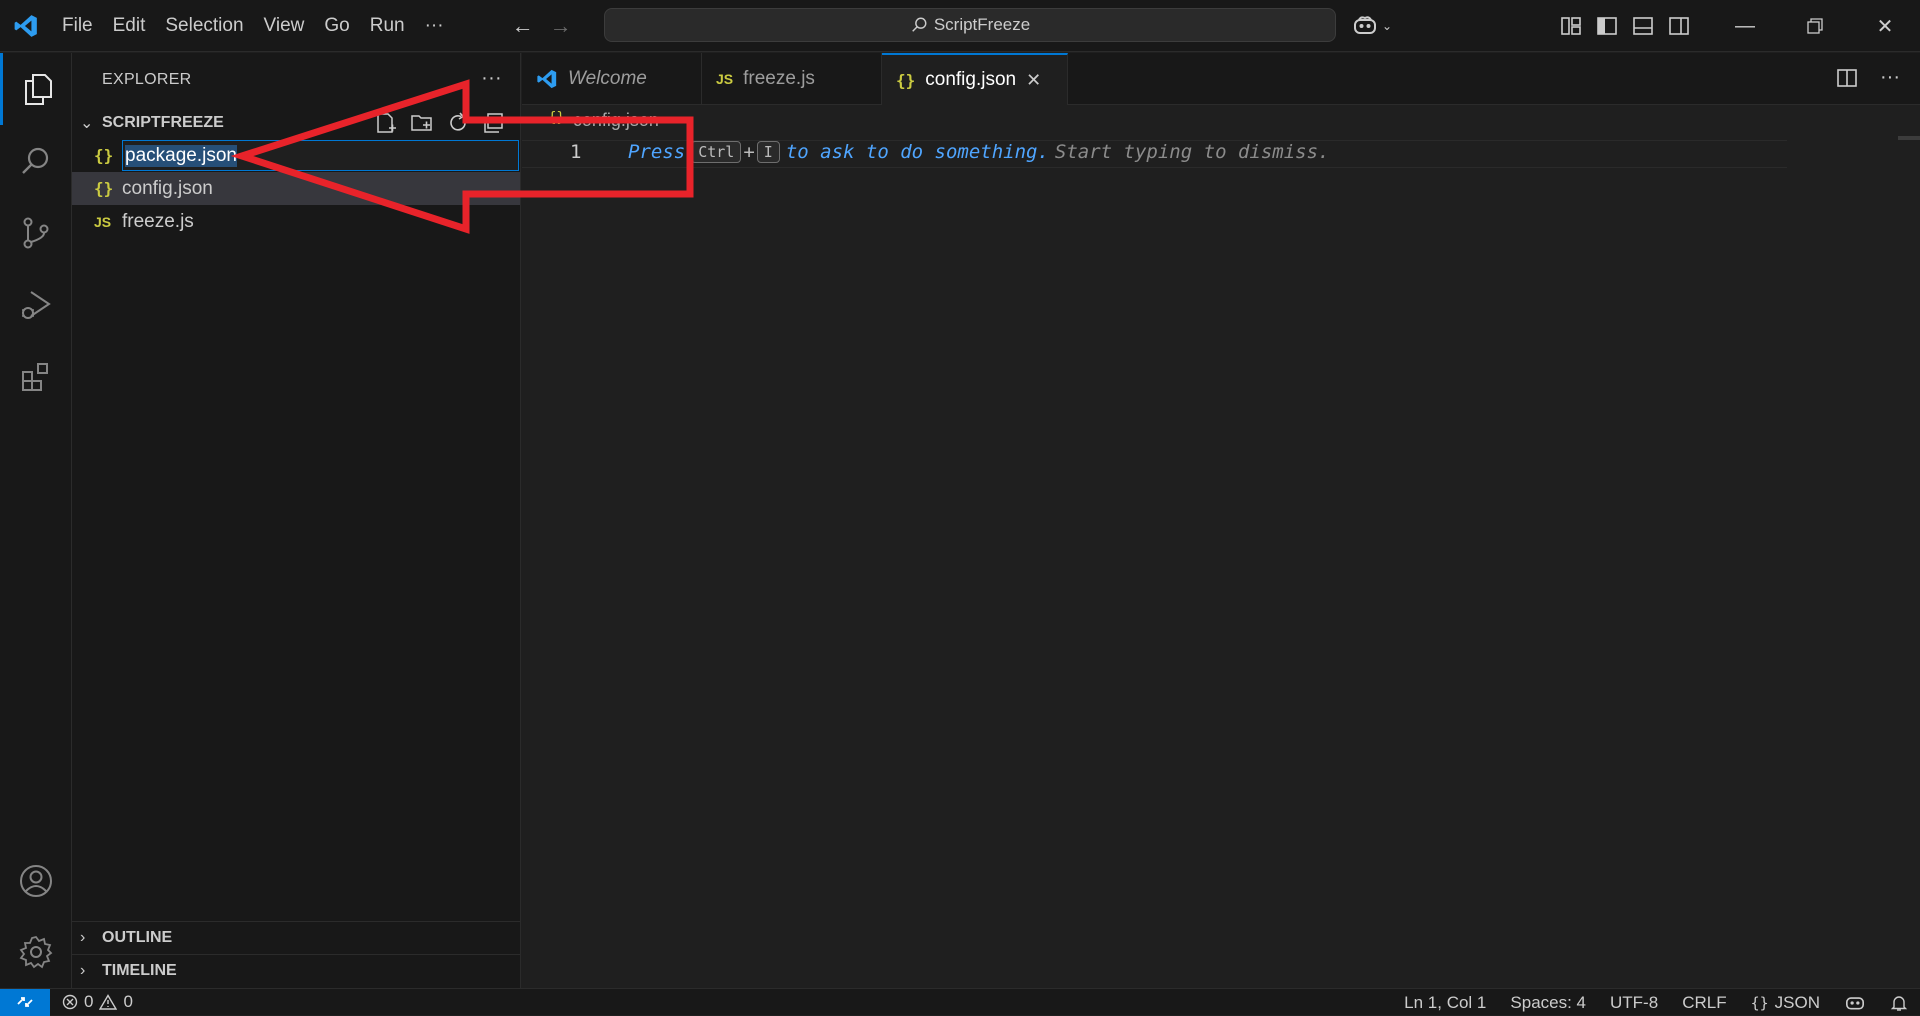  Describe the element at coordinates (386, 123) in the screenshot. I see `new-file-icon` at that location.